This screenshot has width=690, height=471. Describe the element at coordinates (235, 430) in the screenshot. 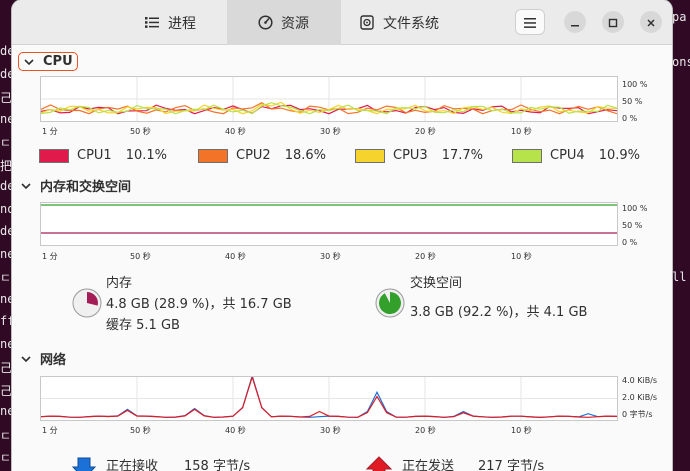

I see `network-x-label: 40 秒` at that location.